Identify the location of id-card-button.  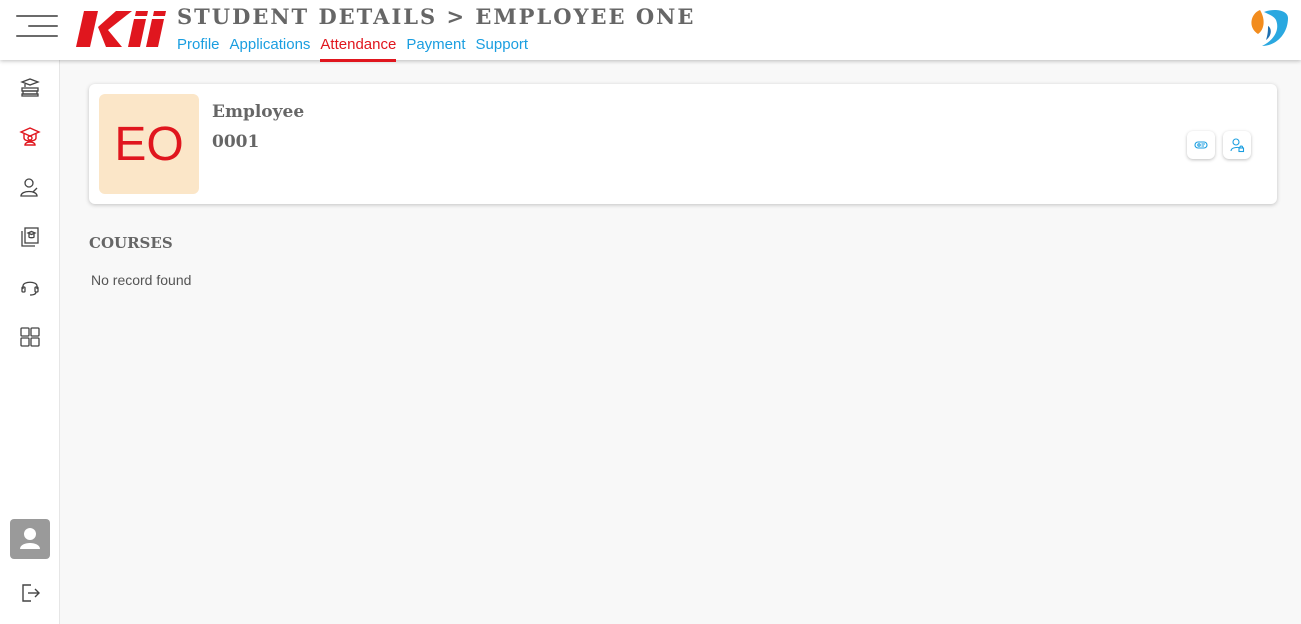
(1201, 145).